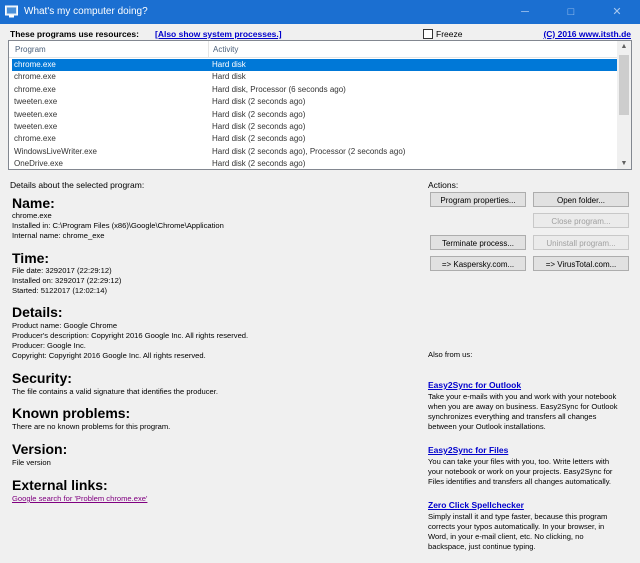 This screenshot has width=640, height=563. What do you see at coordinates (314, 139) in the screenshot?
I see `list-row: chrome.exe Hard disk (2 seconds ago)` at bounding box center [314, 139].